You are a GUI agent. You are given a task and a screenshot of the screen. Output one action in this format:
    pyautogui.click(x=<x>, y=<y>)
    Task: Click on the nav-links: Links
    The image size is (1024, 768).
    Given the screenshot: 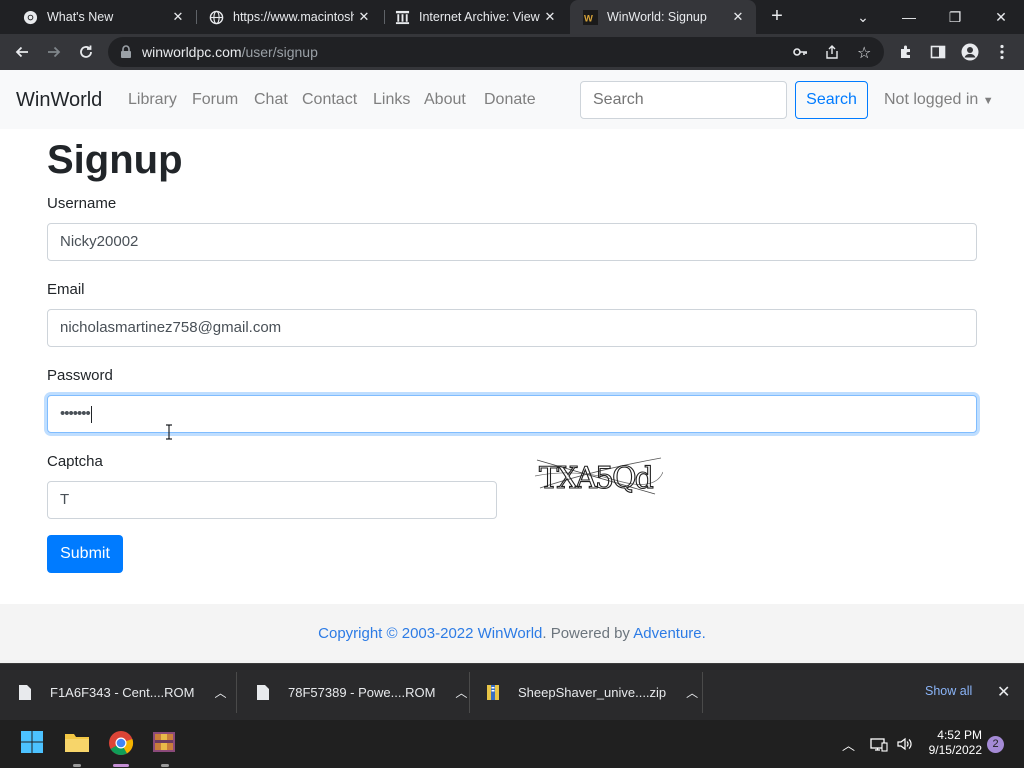 What is the action you would take?
    pyautogui.click(x=391, y=100)
    